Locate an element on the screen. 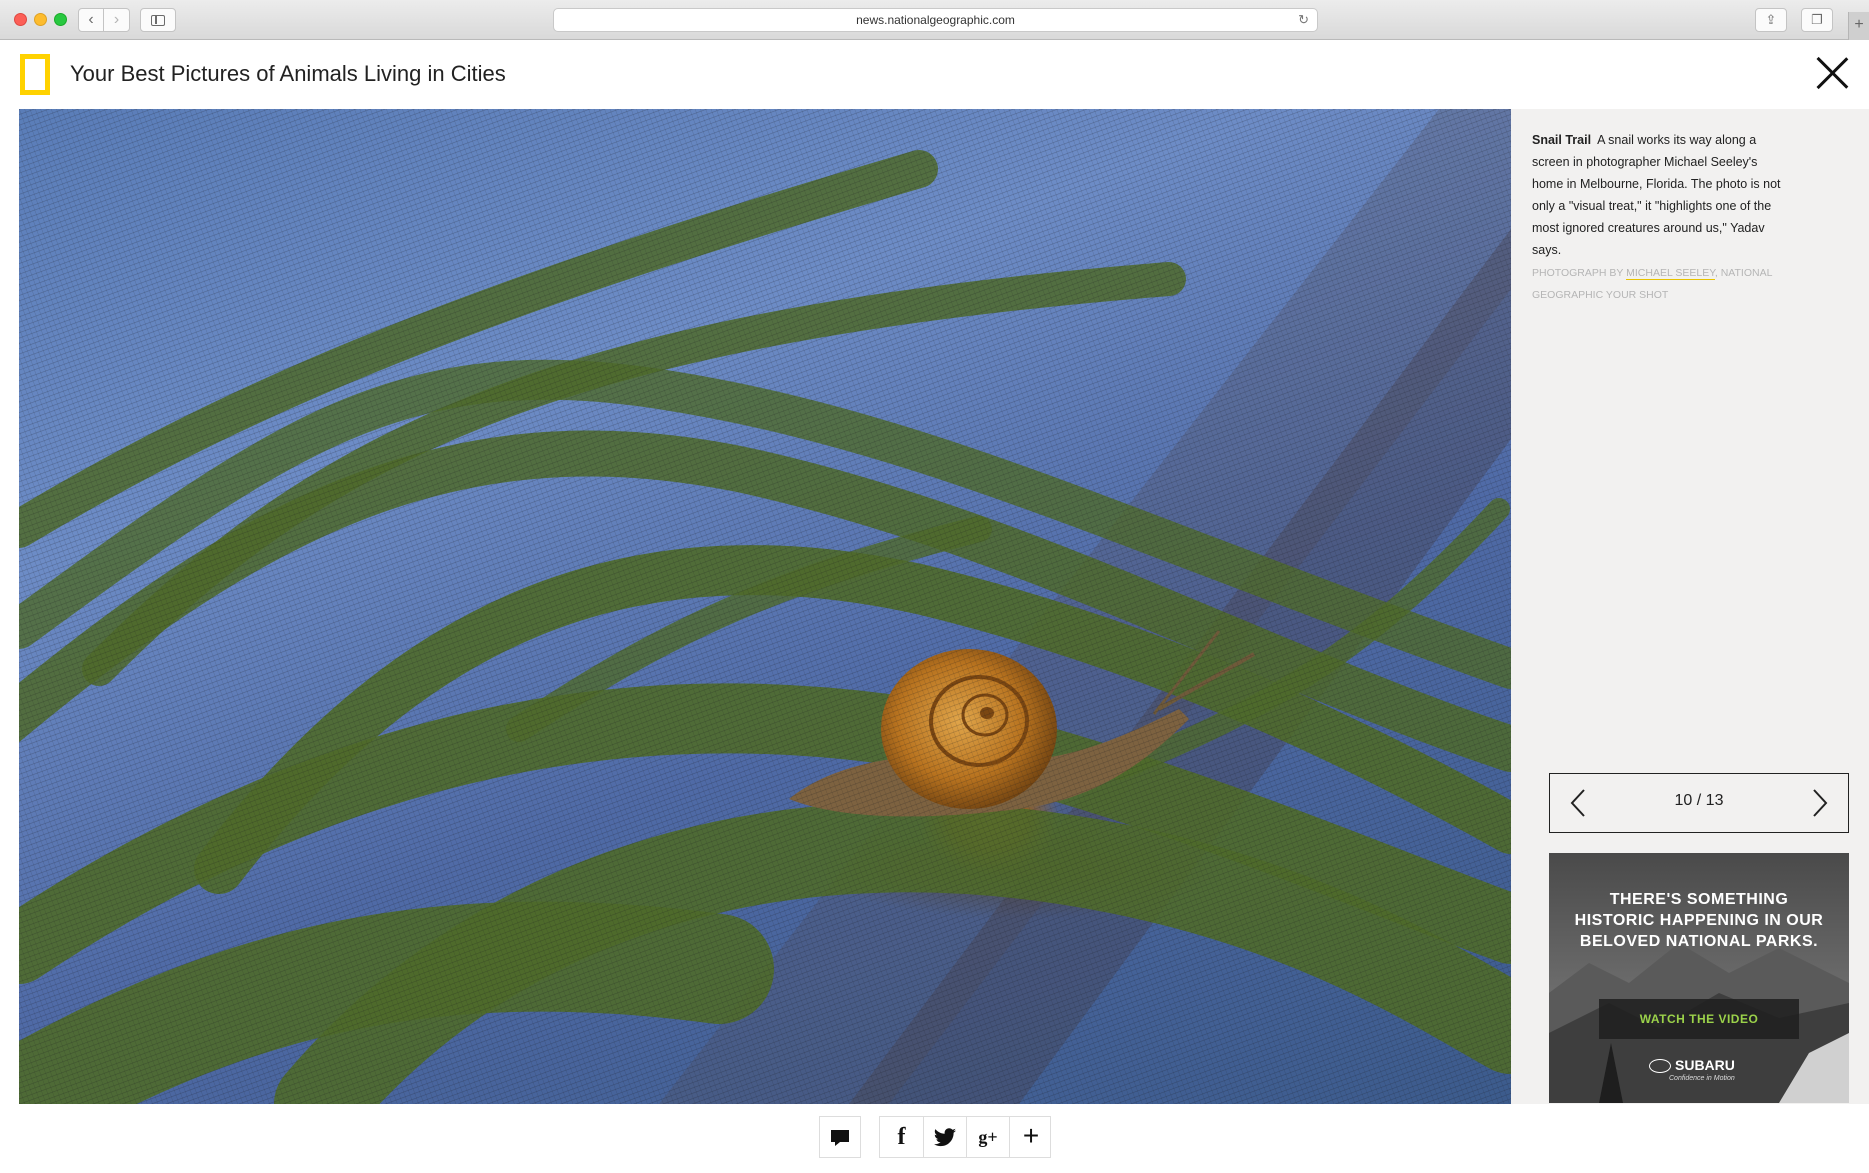 This screenshot has height=1173, width=1869. twitter-icon is located at coordinates (944, 1137).